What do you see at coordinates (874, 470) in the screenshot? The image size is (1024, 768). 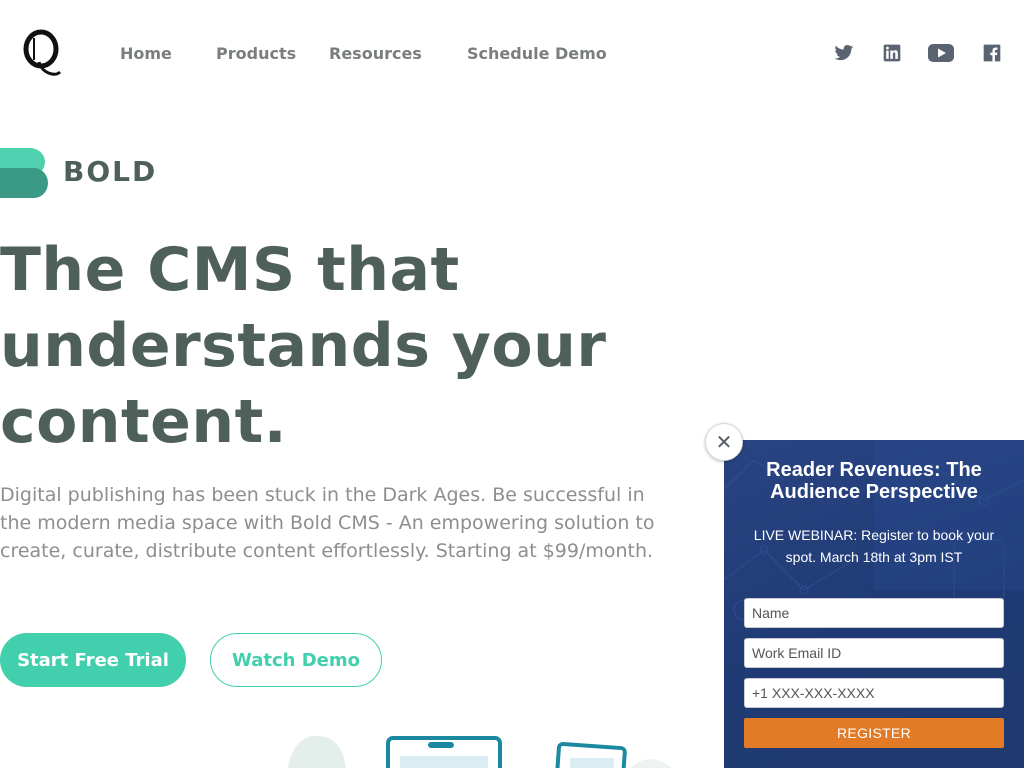 I see `popup-title-line: Reader Revenues: The` at bounding box center [874, 470].